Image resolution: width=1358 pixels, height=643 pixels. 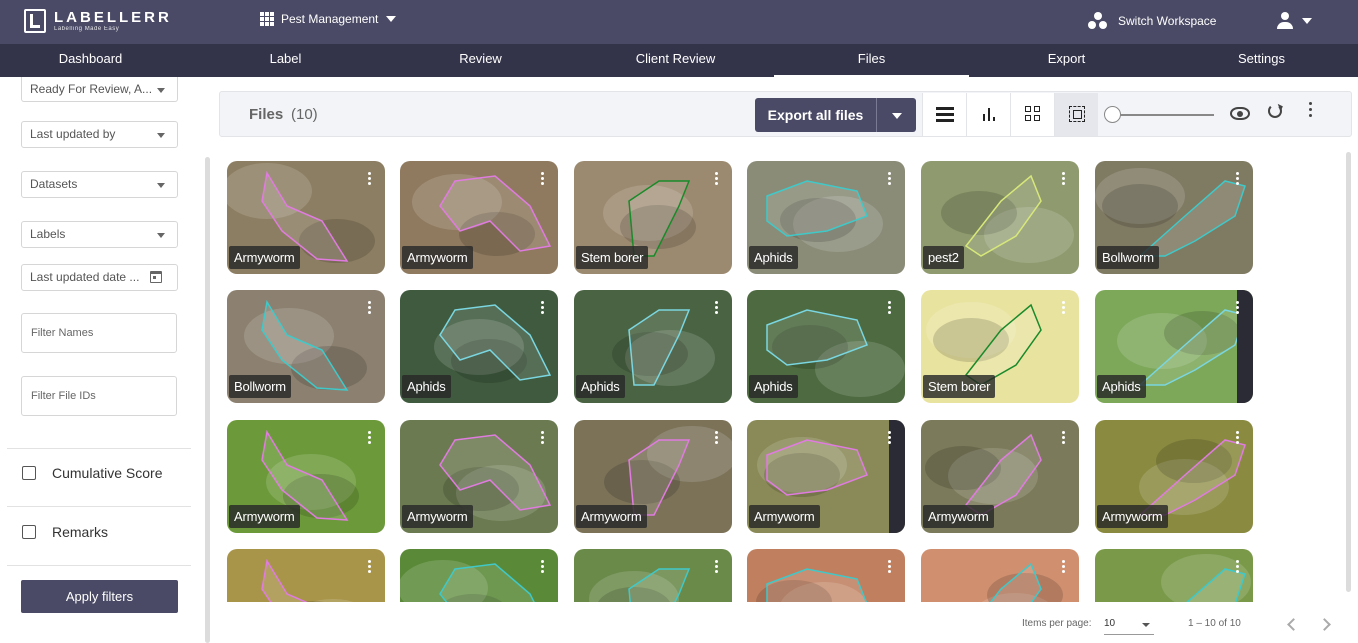 What do you see at coordinates (1324, 624) in the screenshot?
I see `next-page-button` at bounding box center [1324, 624].